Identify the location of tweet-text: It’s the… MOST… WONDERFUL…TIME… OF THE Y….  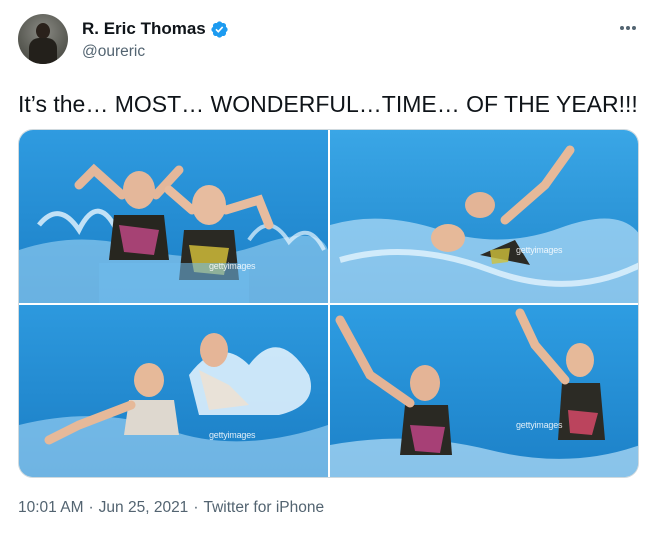
(328, 104).